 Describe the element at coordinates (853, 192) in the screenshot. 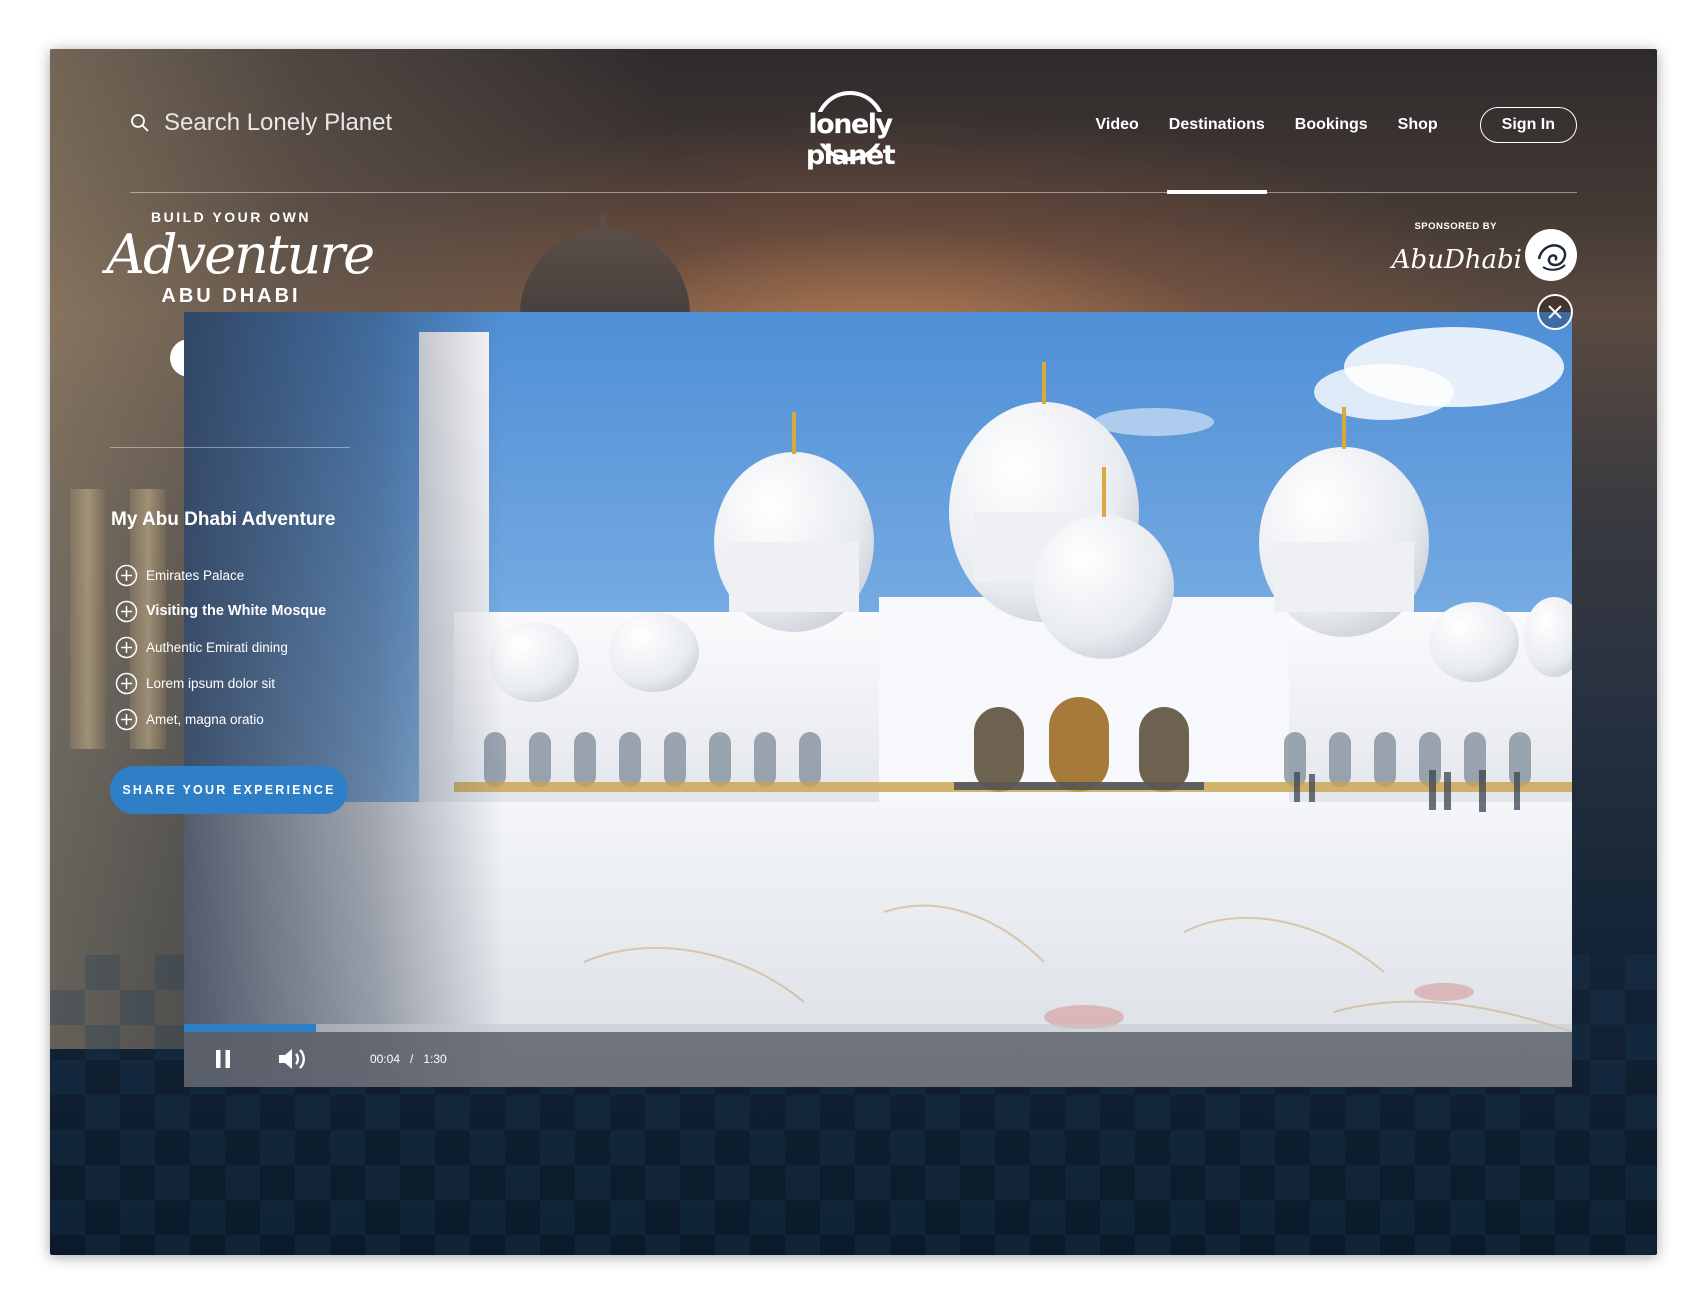

I see `header-divider` at that location.